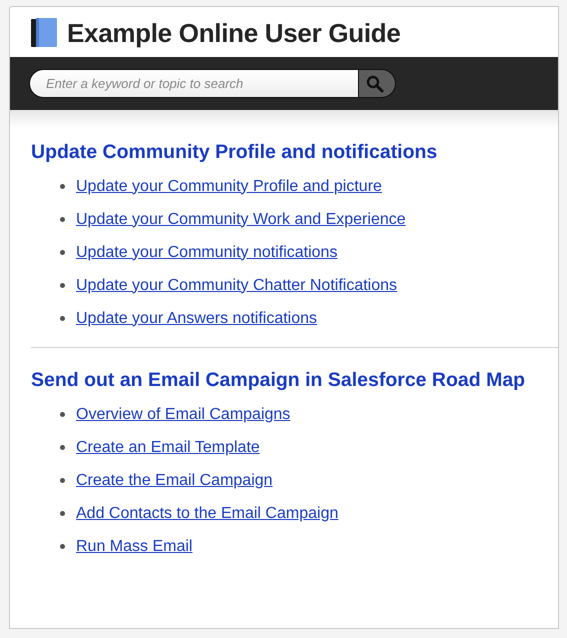 The height and width of the screenshot is (638, 567). Describe the element at coordinates (207, 253) in the screenshot. I see `topic-link: Update your Community notifications` at that location.